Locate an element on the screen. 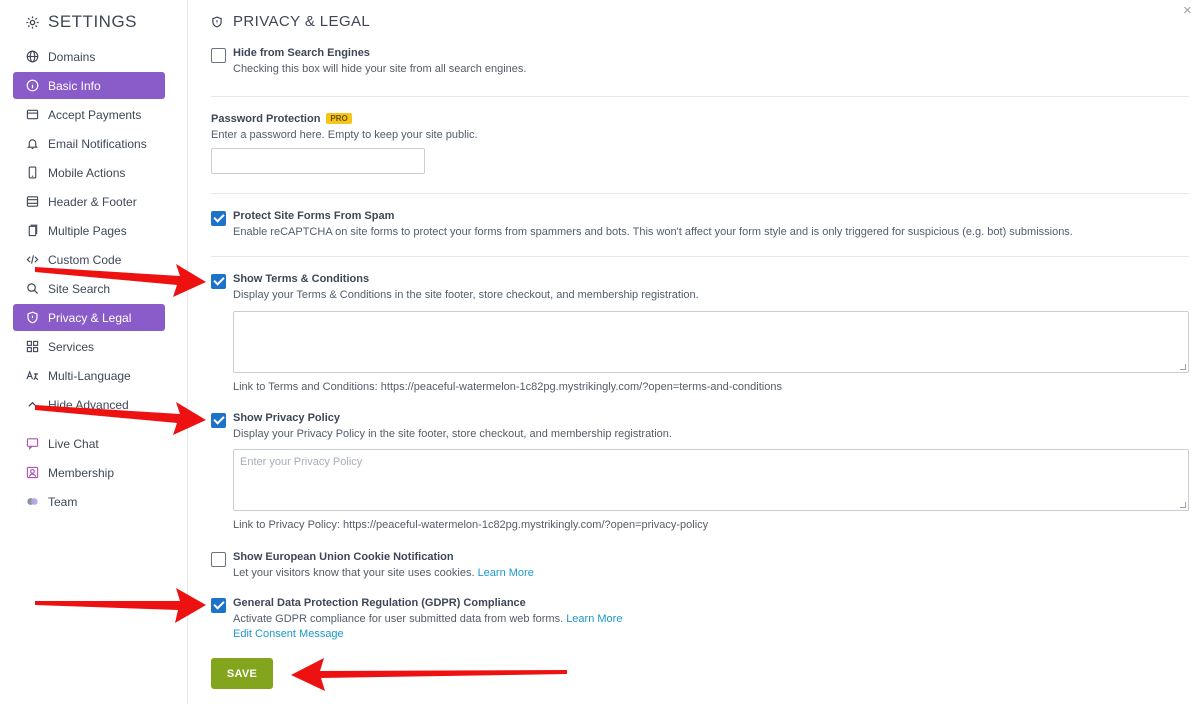  privacy-policy-title: Show Privacy Policy is located at coordinates (286, 418).